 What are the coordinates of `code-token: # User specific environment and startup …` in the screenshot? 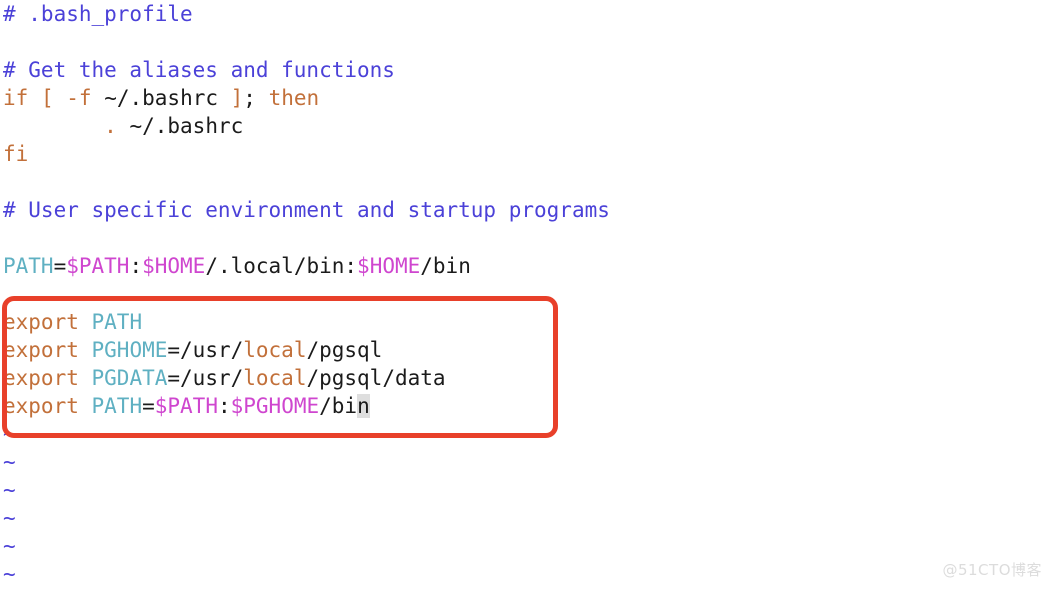 It's located at (306, 210).